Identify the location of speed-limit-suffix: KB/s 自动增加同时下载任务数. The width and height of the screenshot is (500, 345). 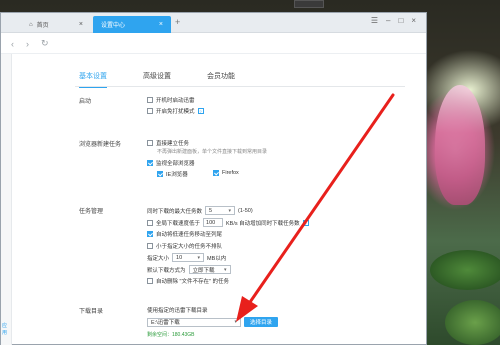
(263, 223).